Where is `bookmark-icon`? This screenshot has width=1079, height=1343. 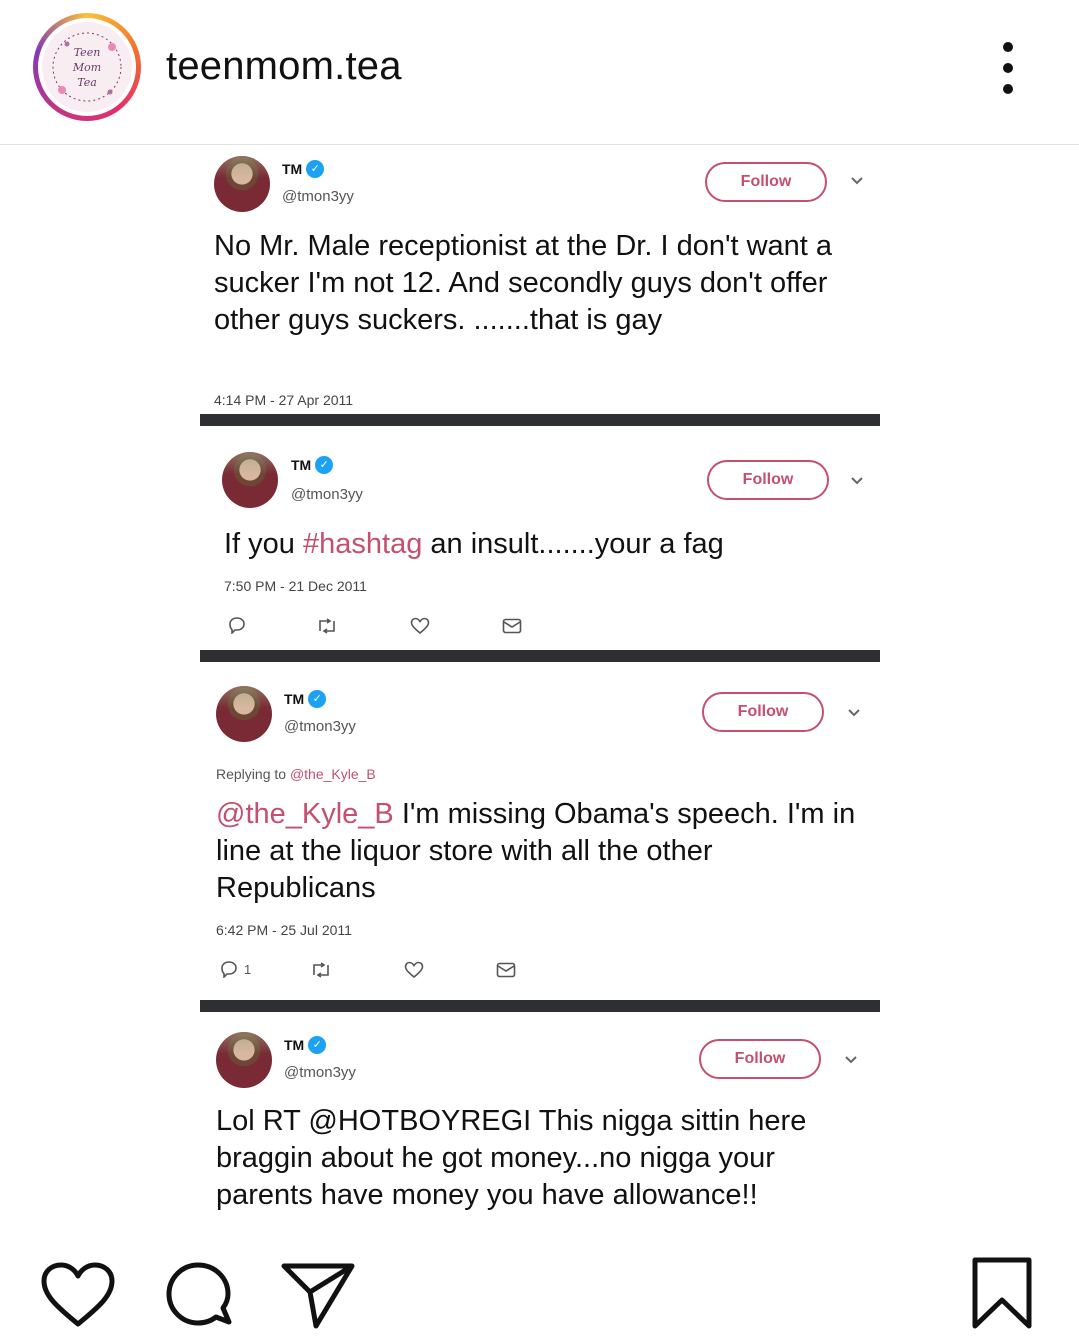
bookmark-icon is located at coordinates (1002, 1293).